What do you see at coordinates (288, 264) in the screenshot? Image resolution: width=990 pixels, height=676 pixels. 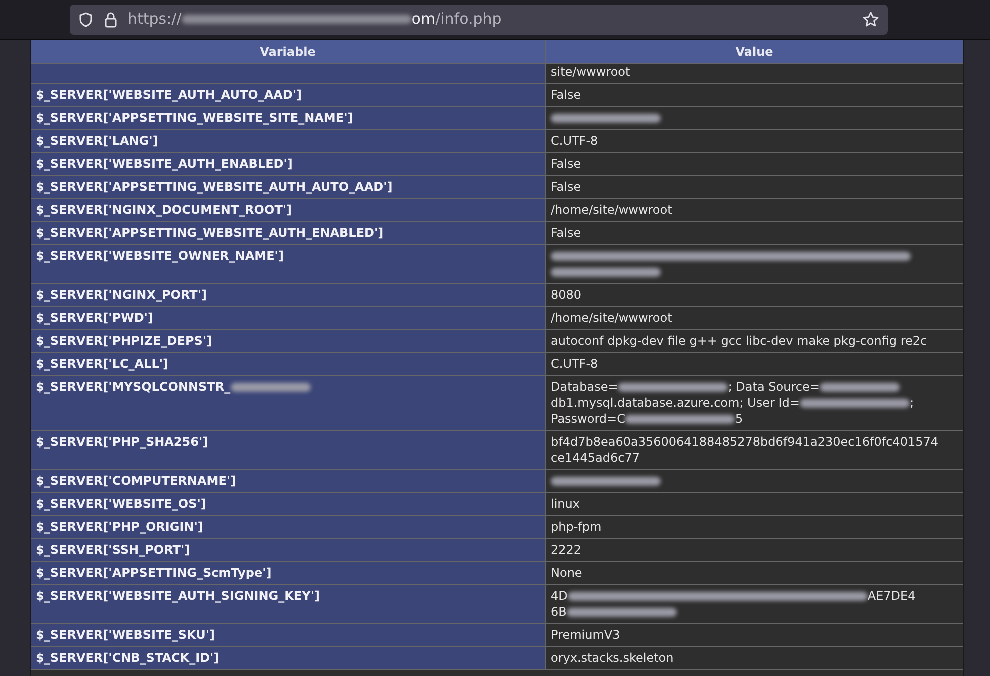 I see `variable-cell: $_SERVER['WEBSITE_OWNER_NAME']` at bounding box center [288, 264].